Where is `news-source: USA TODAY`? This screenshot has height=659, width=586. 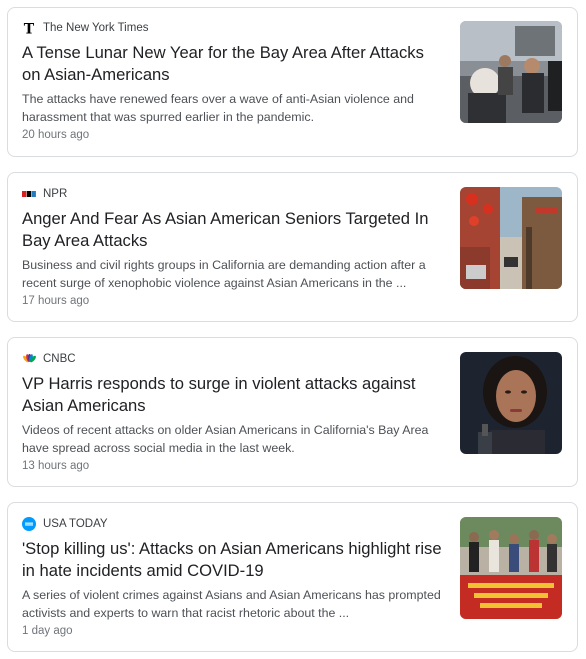 news-source: USA TODAY is located at coordinates (234, 524).